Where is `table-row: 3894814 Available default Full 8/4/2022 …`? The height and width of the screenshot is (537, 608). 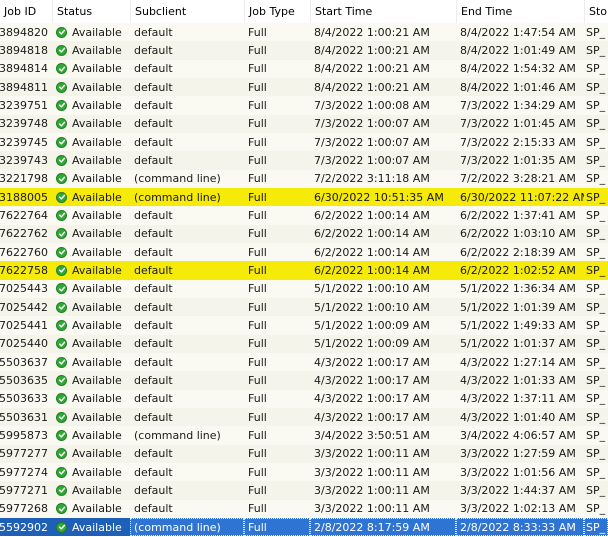
table-row: 3894814 Available default Full 8/4/2022 … is located at coordinates (304, 68).